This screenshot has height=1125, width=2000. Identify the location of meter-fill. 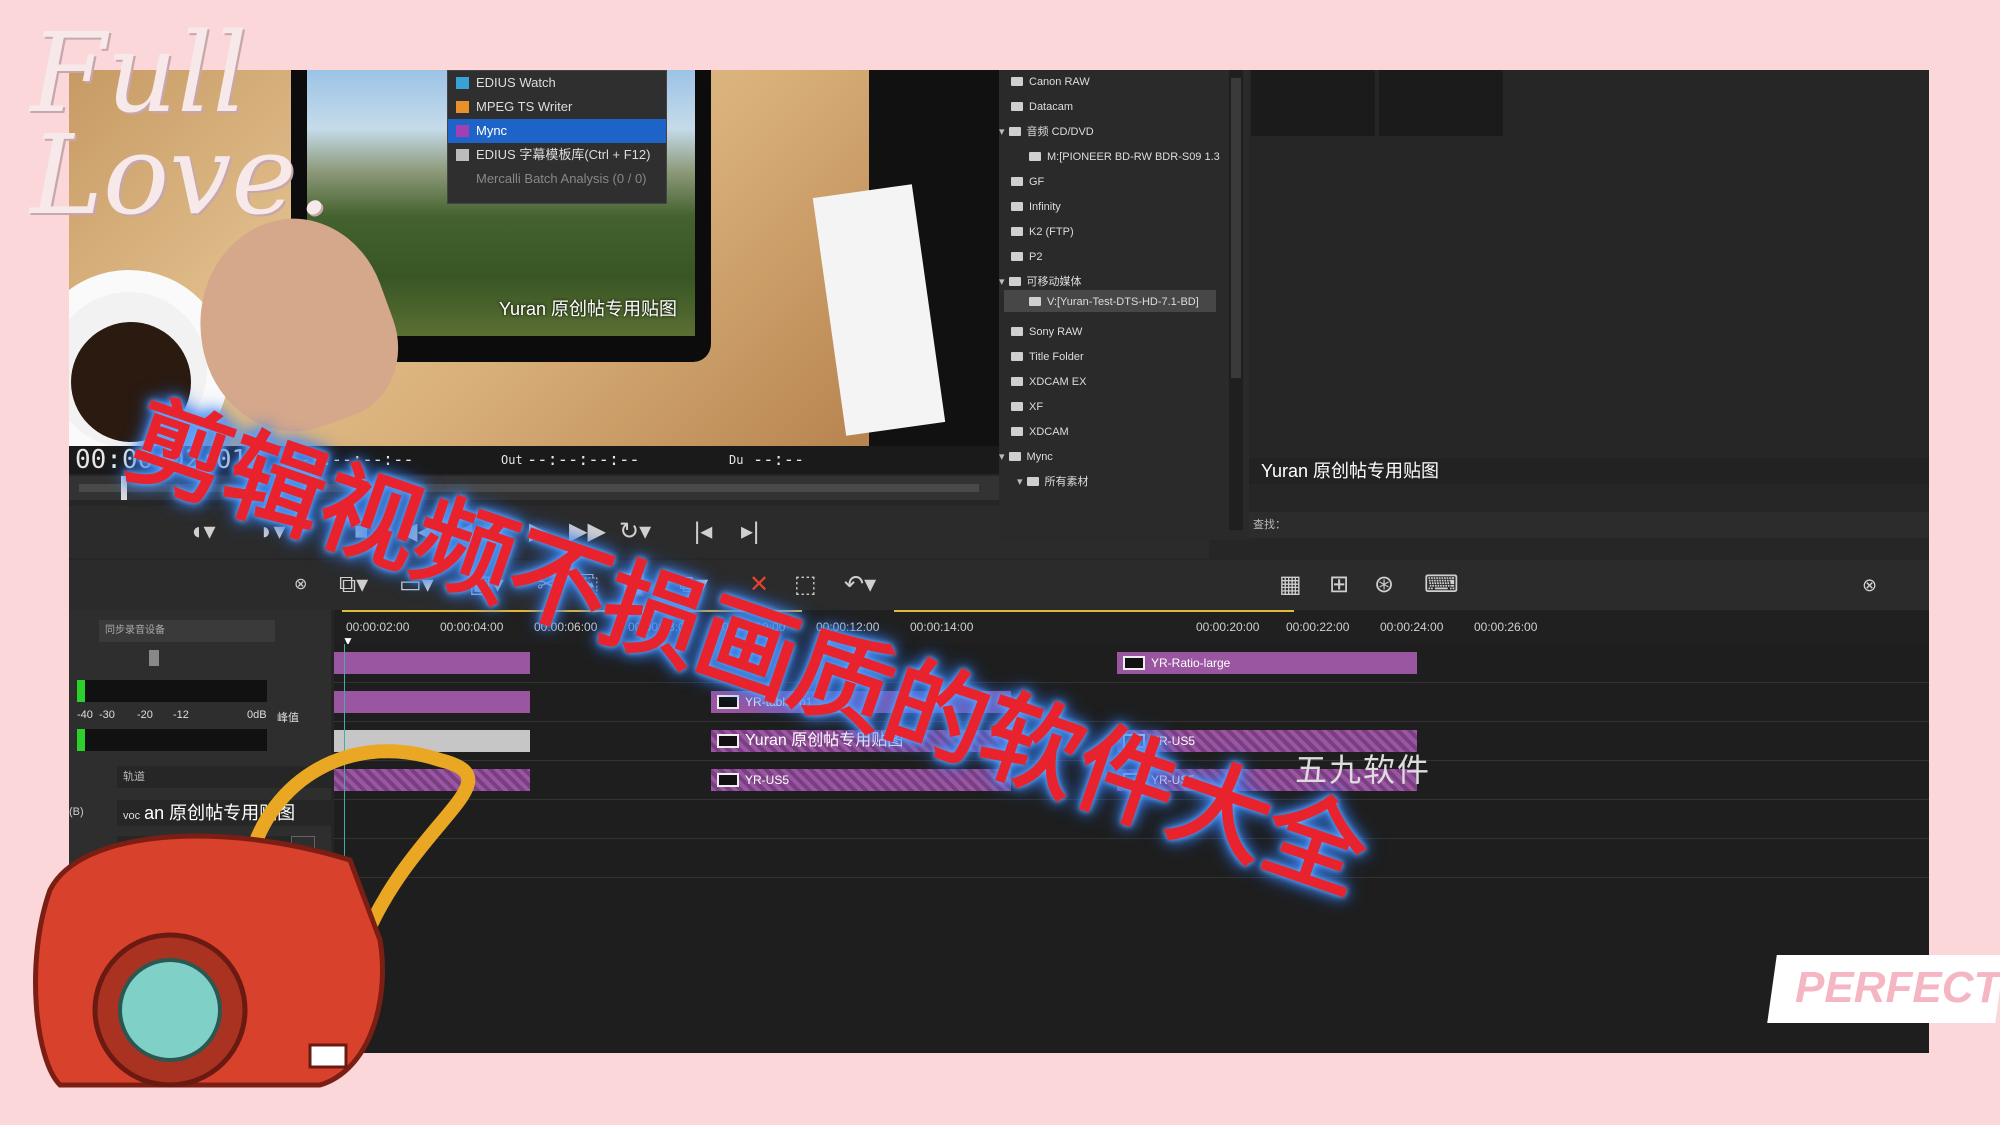
(81, 691).